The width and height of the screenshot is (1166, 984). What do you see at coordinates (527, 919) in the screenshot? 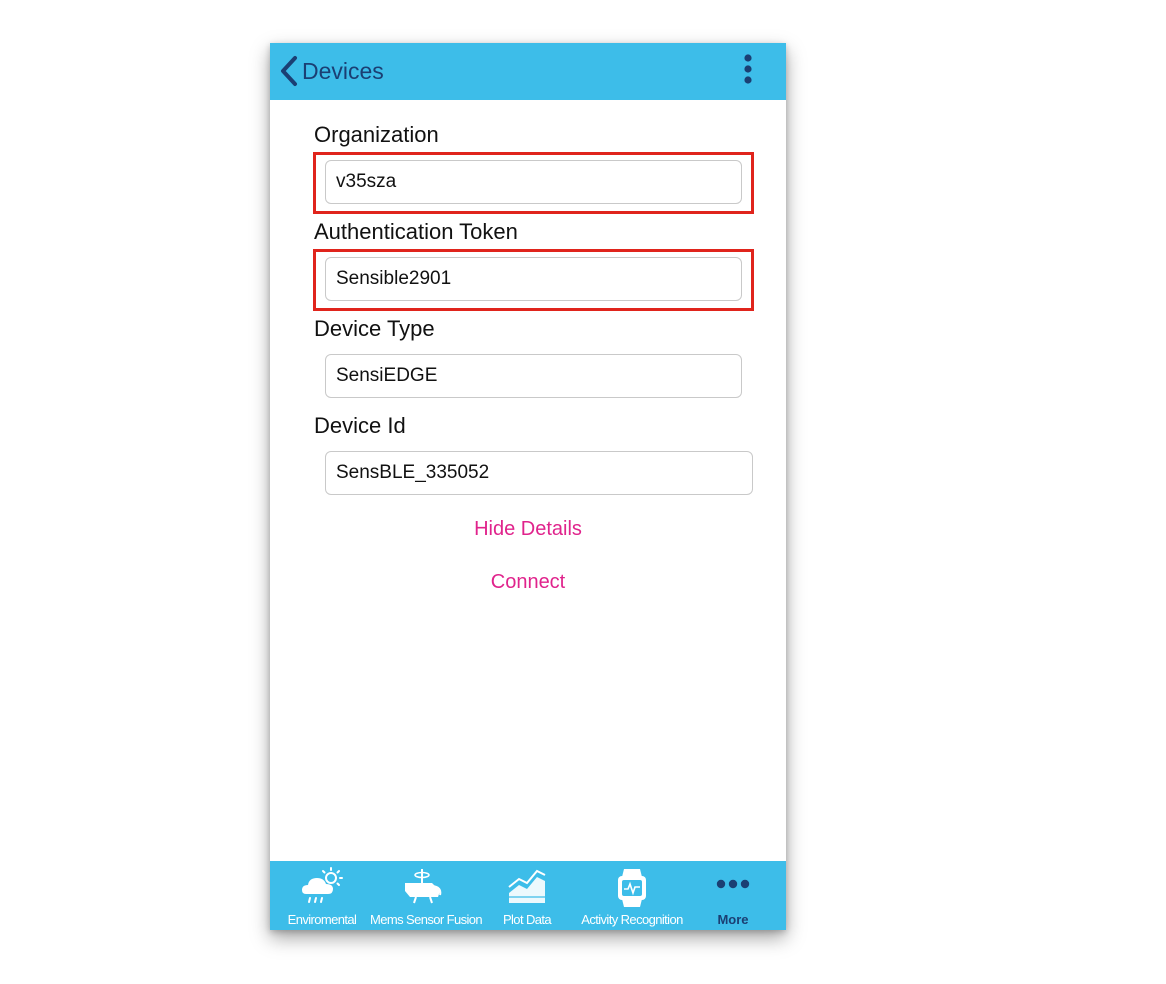
I see `tab-label-plot-data: Plot Data` at bounding box center [527, 919].